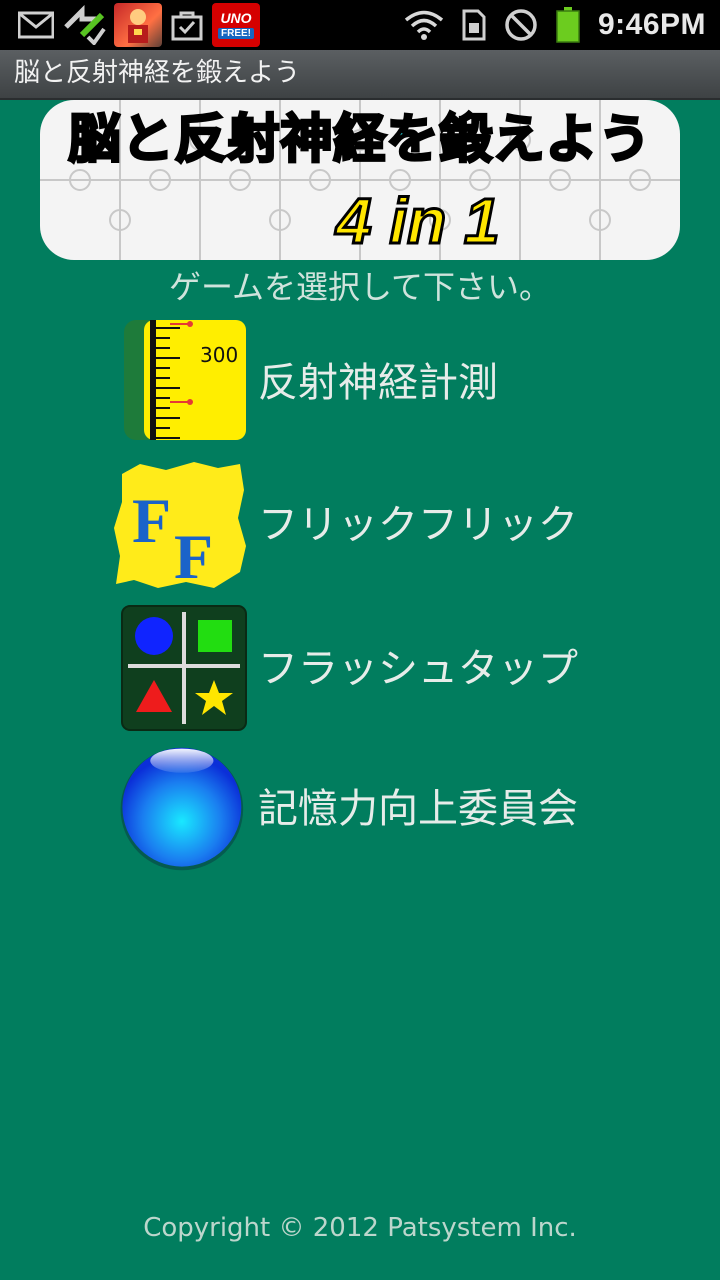 Image resolution: width=720 pixels, height=1280 pixels. I want to click on menu-item-flick-flick: F F フリックフリック, so click(370, 525).